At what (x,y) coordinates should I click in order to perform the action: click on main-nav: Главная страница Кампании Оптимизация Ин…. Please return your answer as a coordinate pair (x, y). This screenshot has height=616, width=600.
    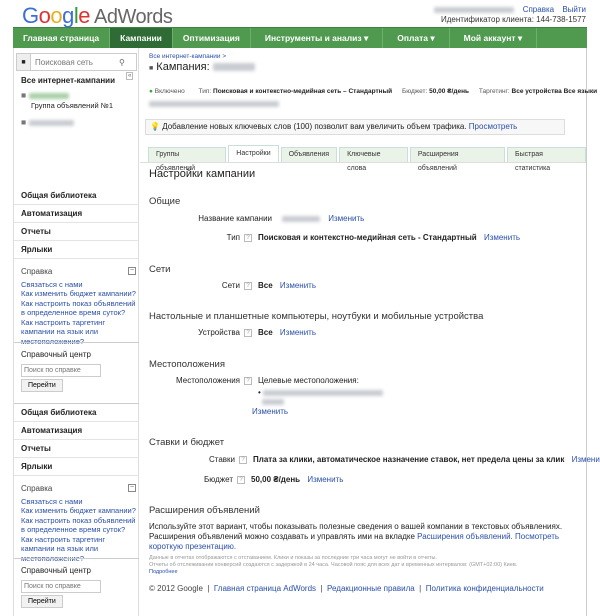
    Looking at the image, I should click on (300, 37).